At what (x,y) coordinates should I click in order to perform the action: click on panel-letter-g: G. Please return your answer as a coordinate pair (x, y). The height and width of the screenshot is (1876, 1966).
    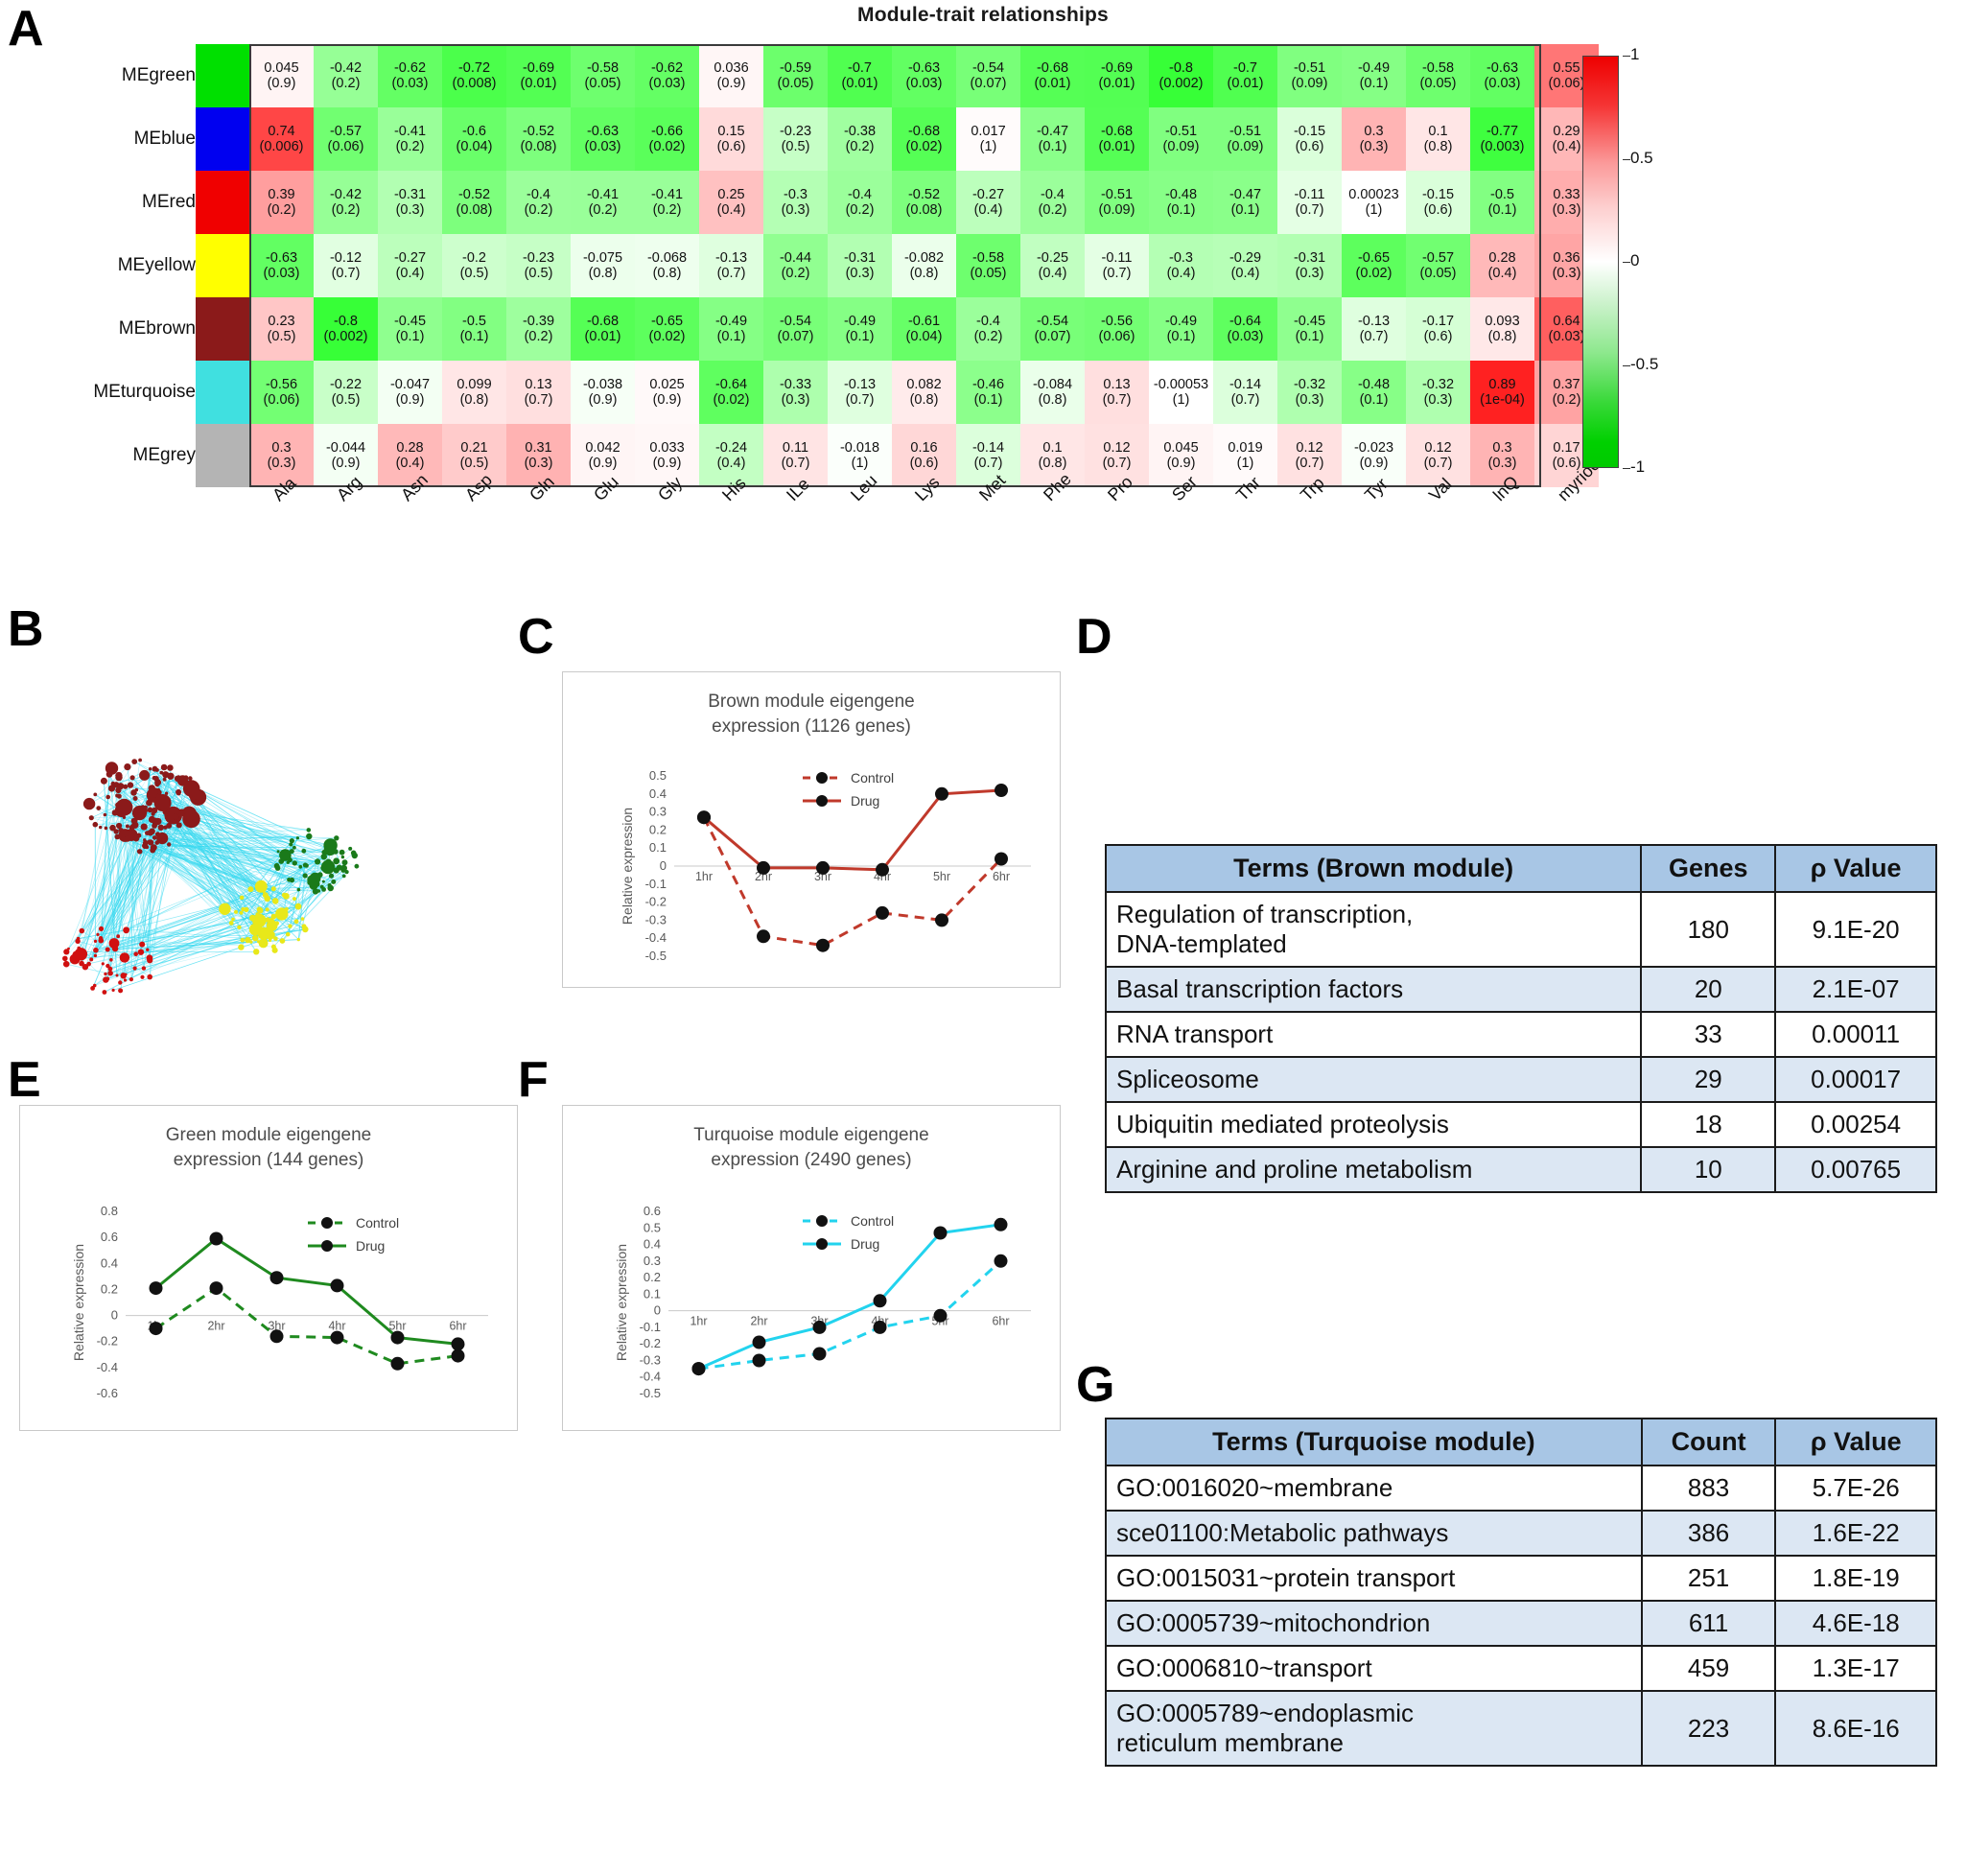
    Looking at the image, I should click on (1095, 1385).